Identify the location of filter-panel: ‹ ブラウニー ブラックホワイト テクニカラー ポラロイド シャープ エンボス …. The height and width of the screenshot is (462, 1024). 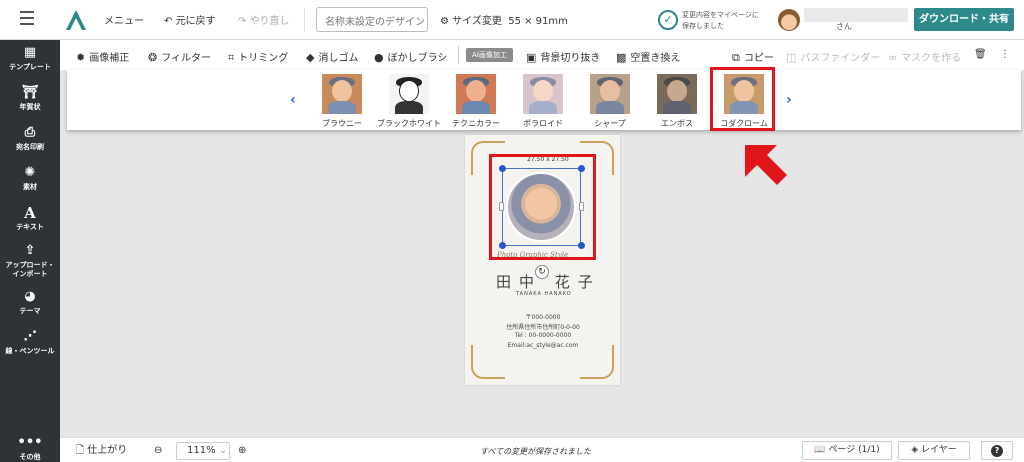
(544, 100).